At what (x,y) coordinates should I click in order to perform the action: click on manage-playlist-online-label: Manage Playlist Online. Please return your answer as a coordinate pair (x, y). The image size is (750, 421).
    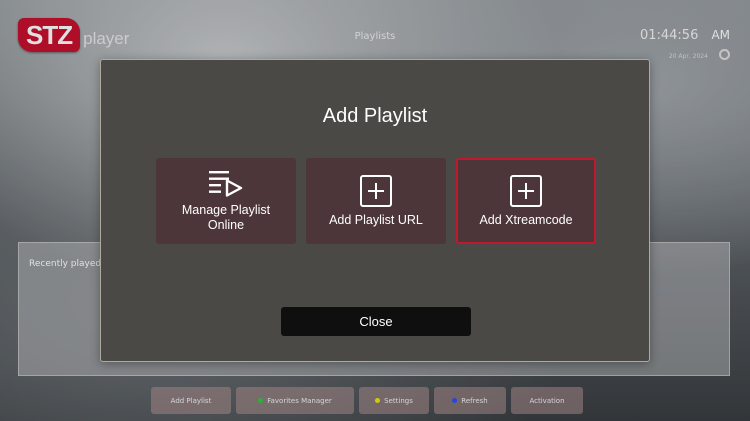
    Looking at the image, I should click on (226, 217).